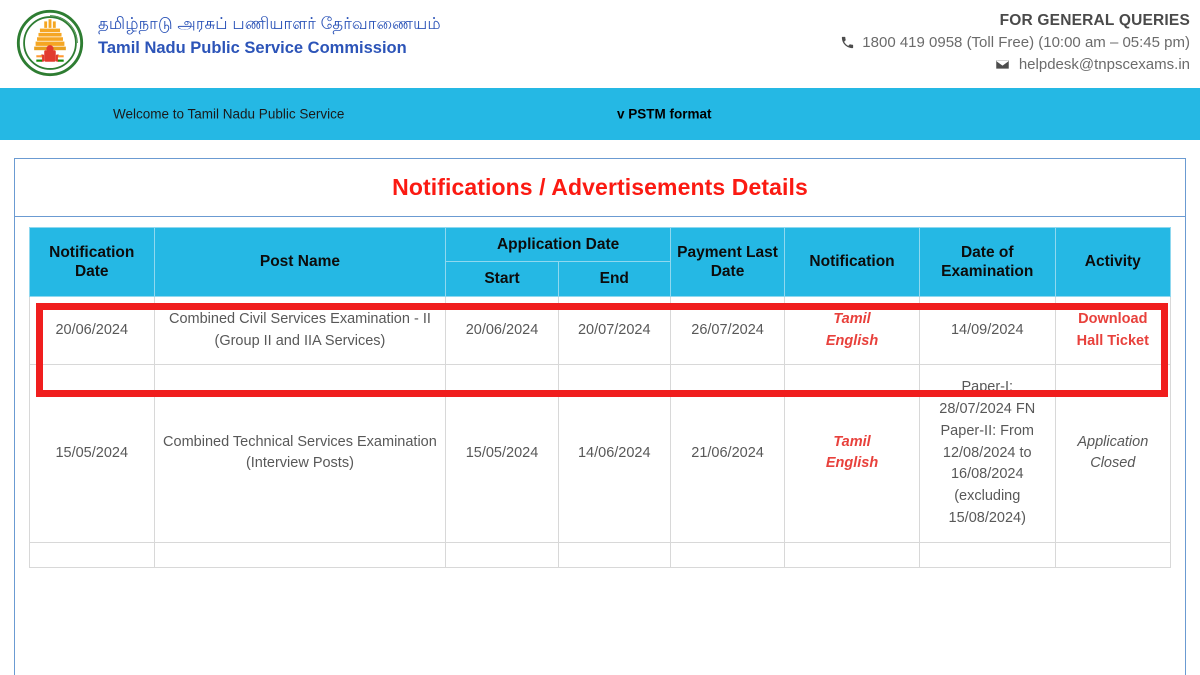 The width and height of the screenshot is (1200, 675). Describe the element at coordinates (300, 262) in the screenshot. I see `col-post-name: Post Name` at that location.